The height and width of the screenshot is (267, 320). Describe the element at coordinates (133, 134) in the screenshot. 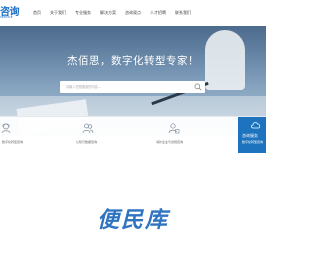

I see `services-bar: 数字化转型咨询 认知与数据咨询 海外企业与合规咨询 咨询服务 数字化转型咨询` at that location.